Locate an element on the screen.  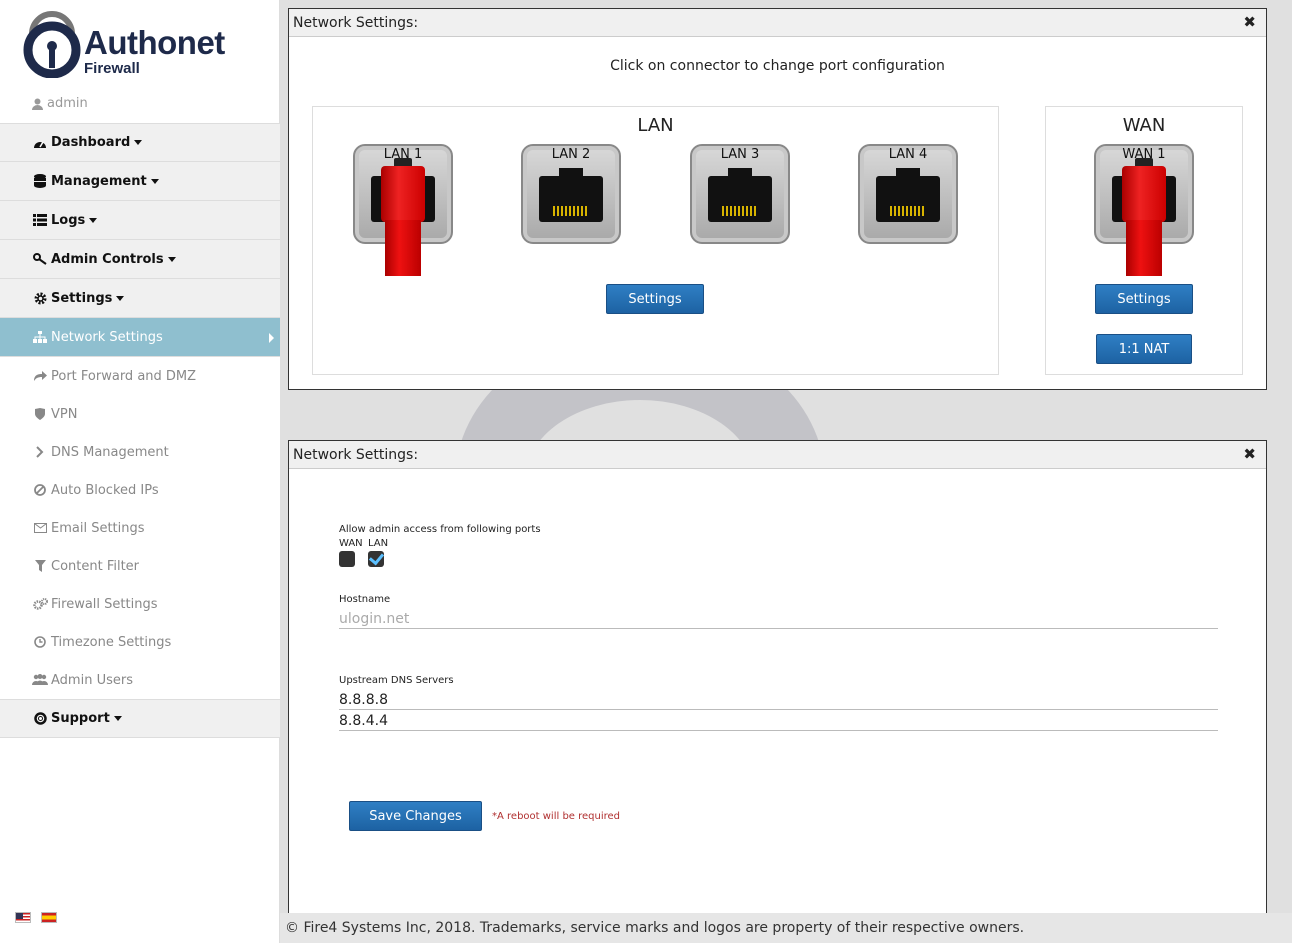
menu-timezone: Timezone Settings is located at coordinates (140, 642).